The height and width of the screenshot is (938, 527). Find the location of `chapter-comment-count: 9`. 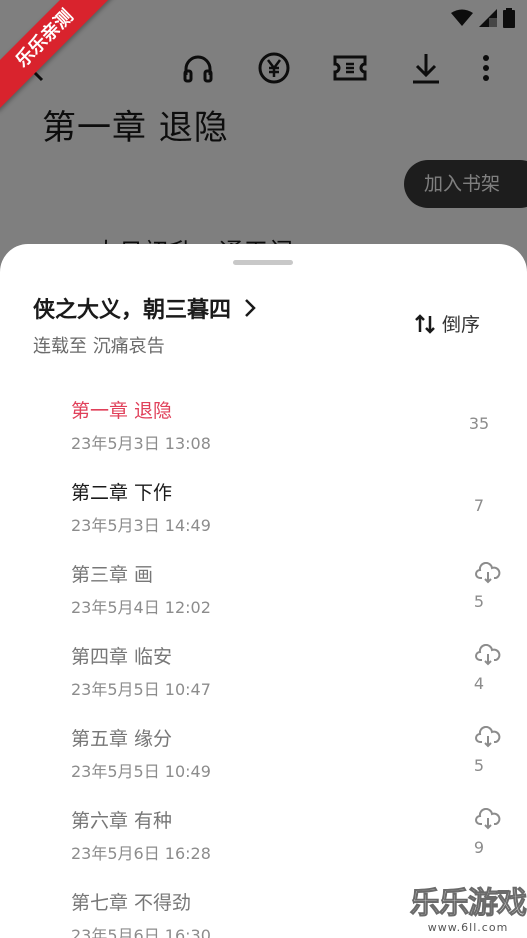

chapter-comment-count: 9 is located at coordinates (479, 847).